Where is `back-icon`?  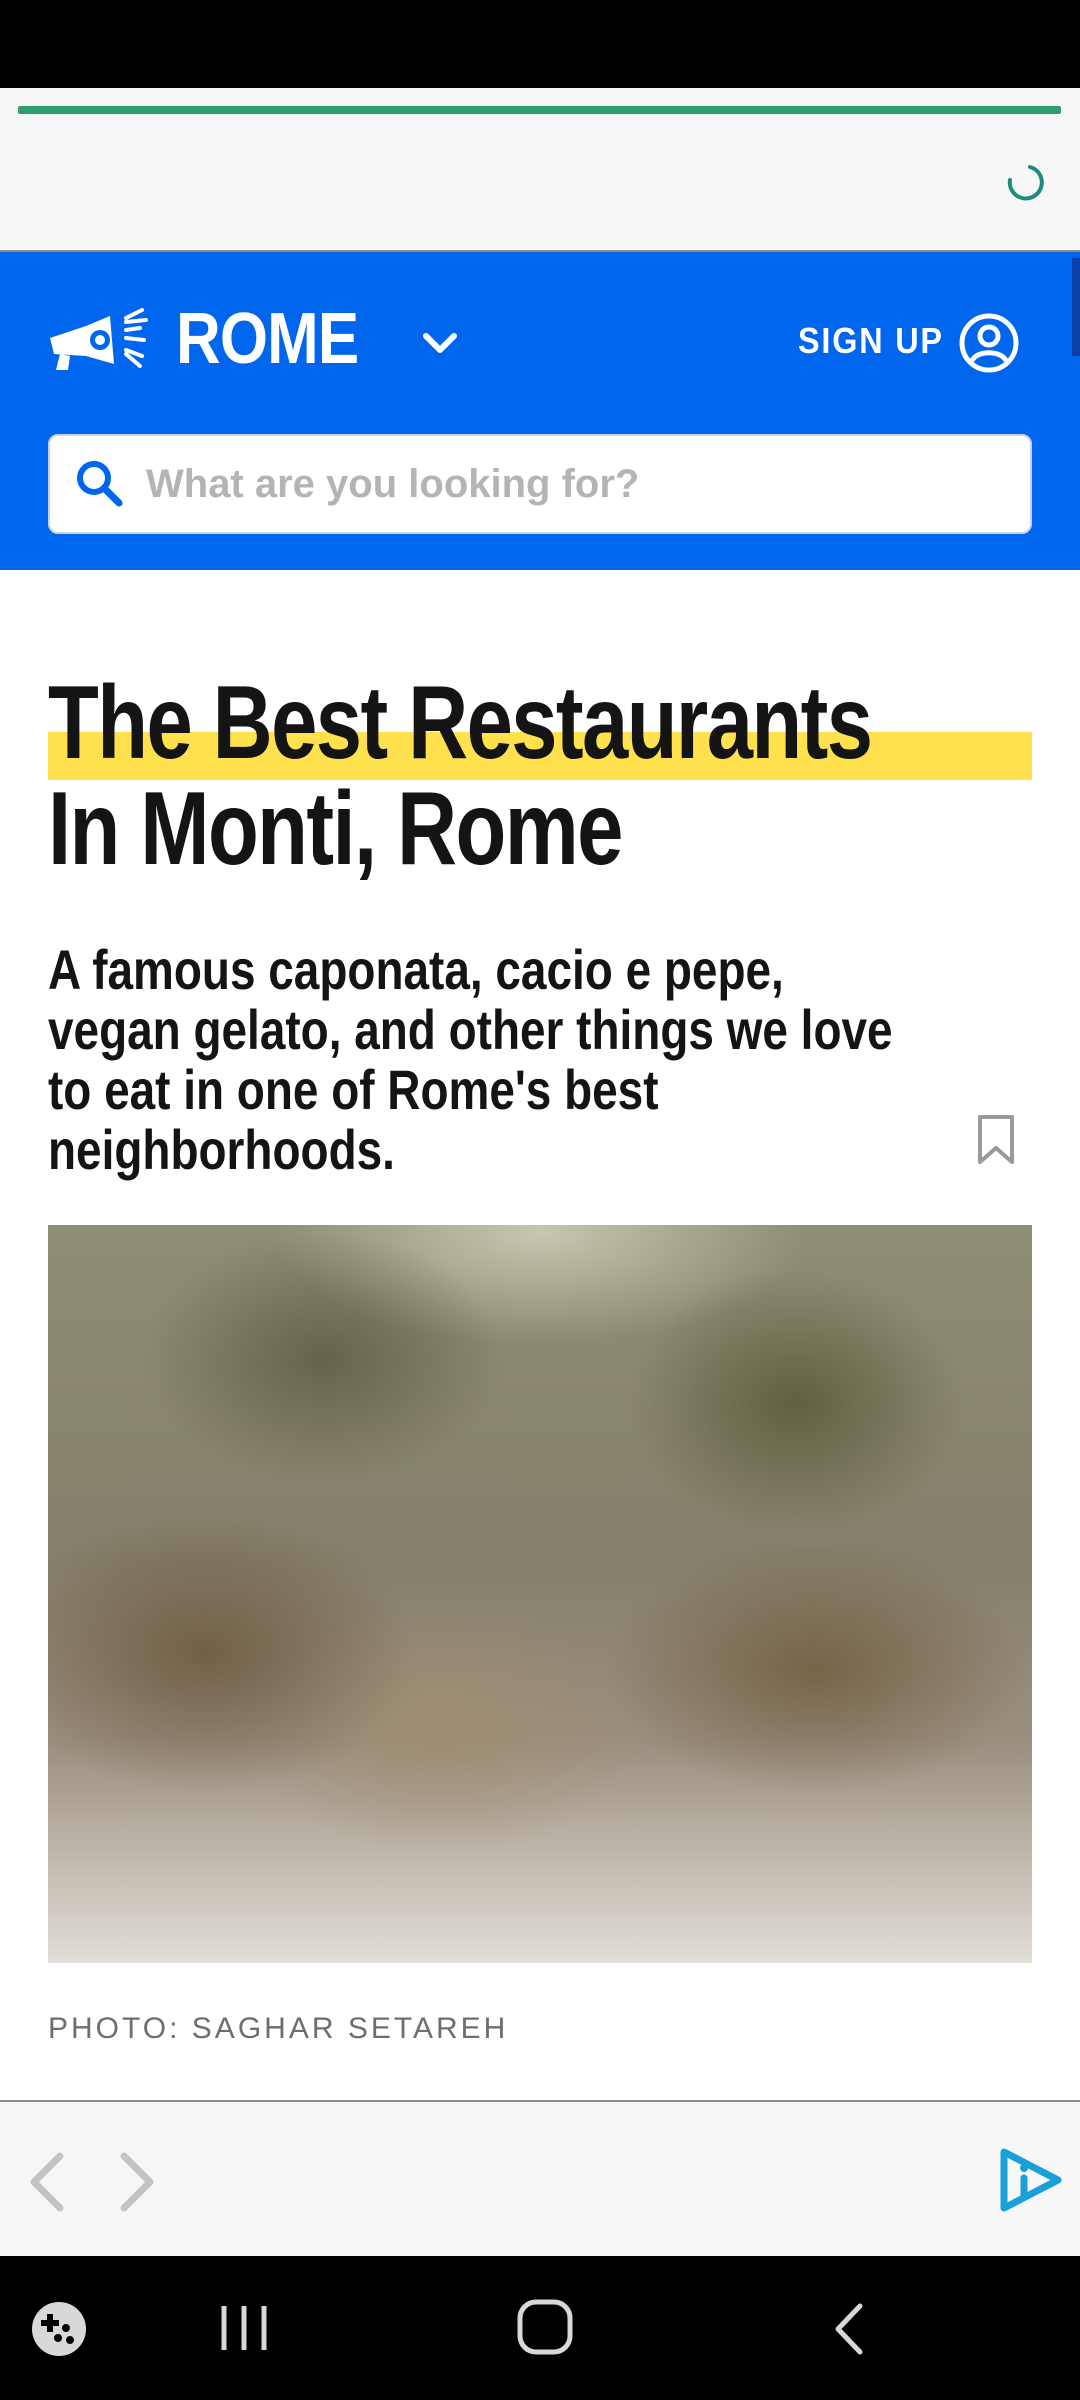
back-icon is located at coordinates (849, 2329).